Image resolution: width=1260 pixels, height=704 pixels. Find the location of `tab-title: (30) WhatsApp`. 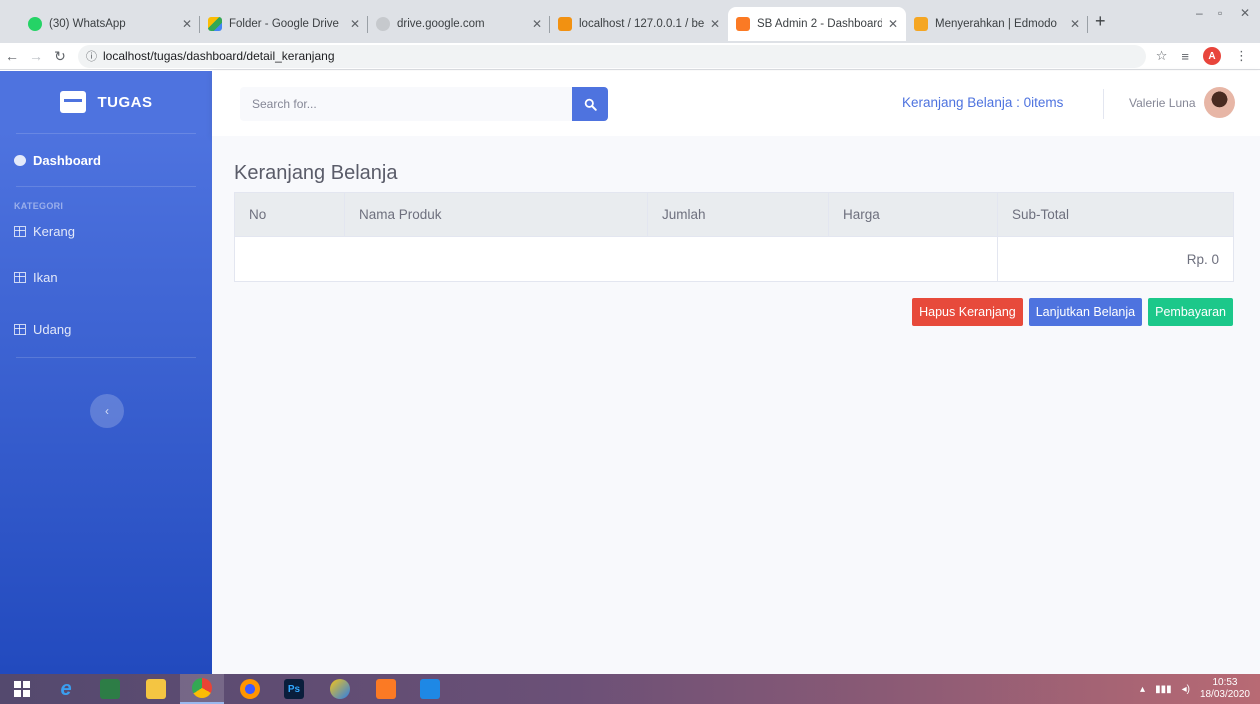

tab-title: (30) WhatsApp is located at coordinates (87, 24).